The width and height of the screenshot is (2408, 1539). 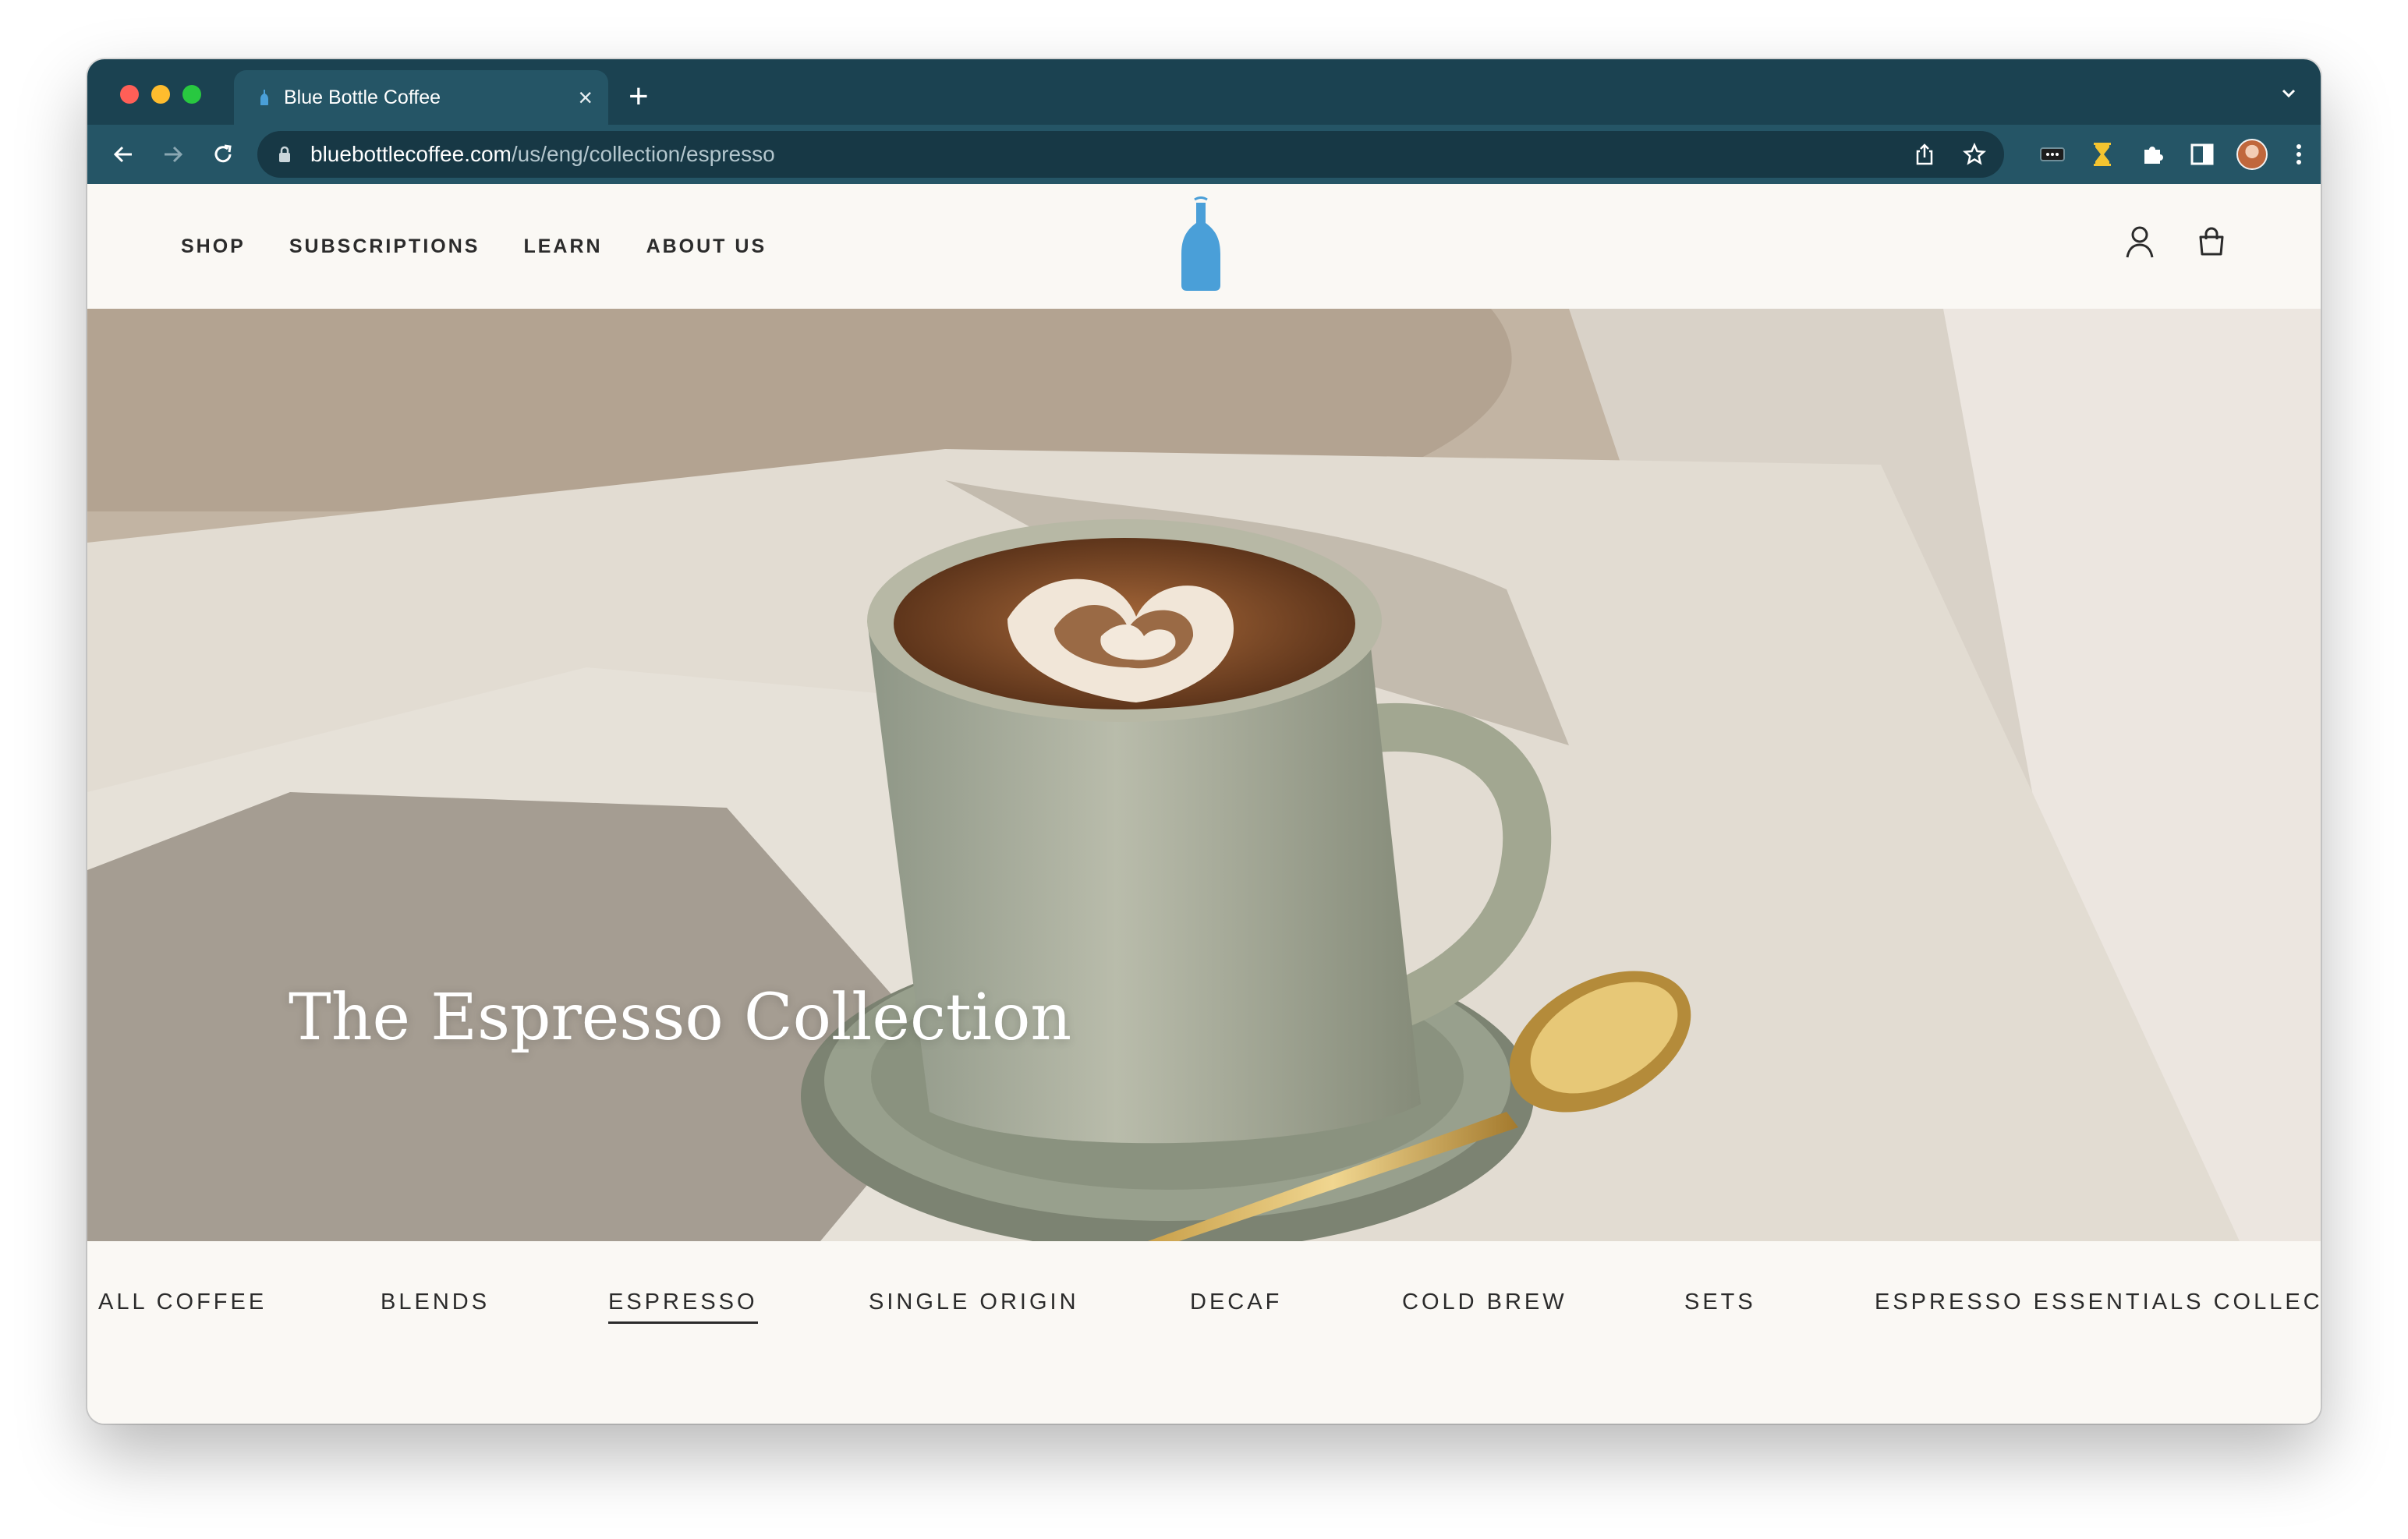 I want to click on close-window-button, so click(x=129, y=95).